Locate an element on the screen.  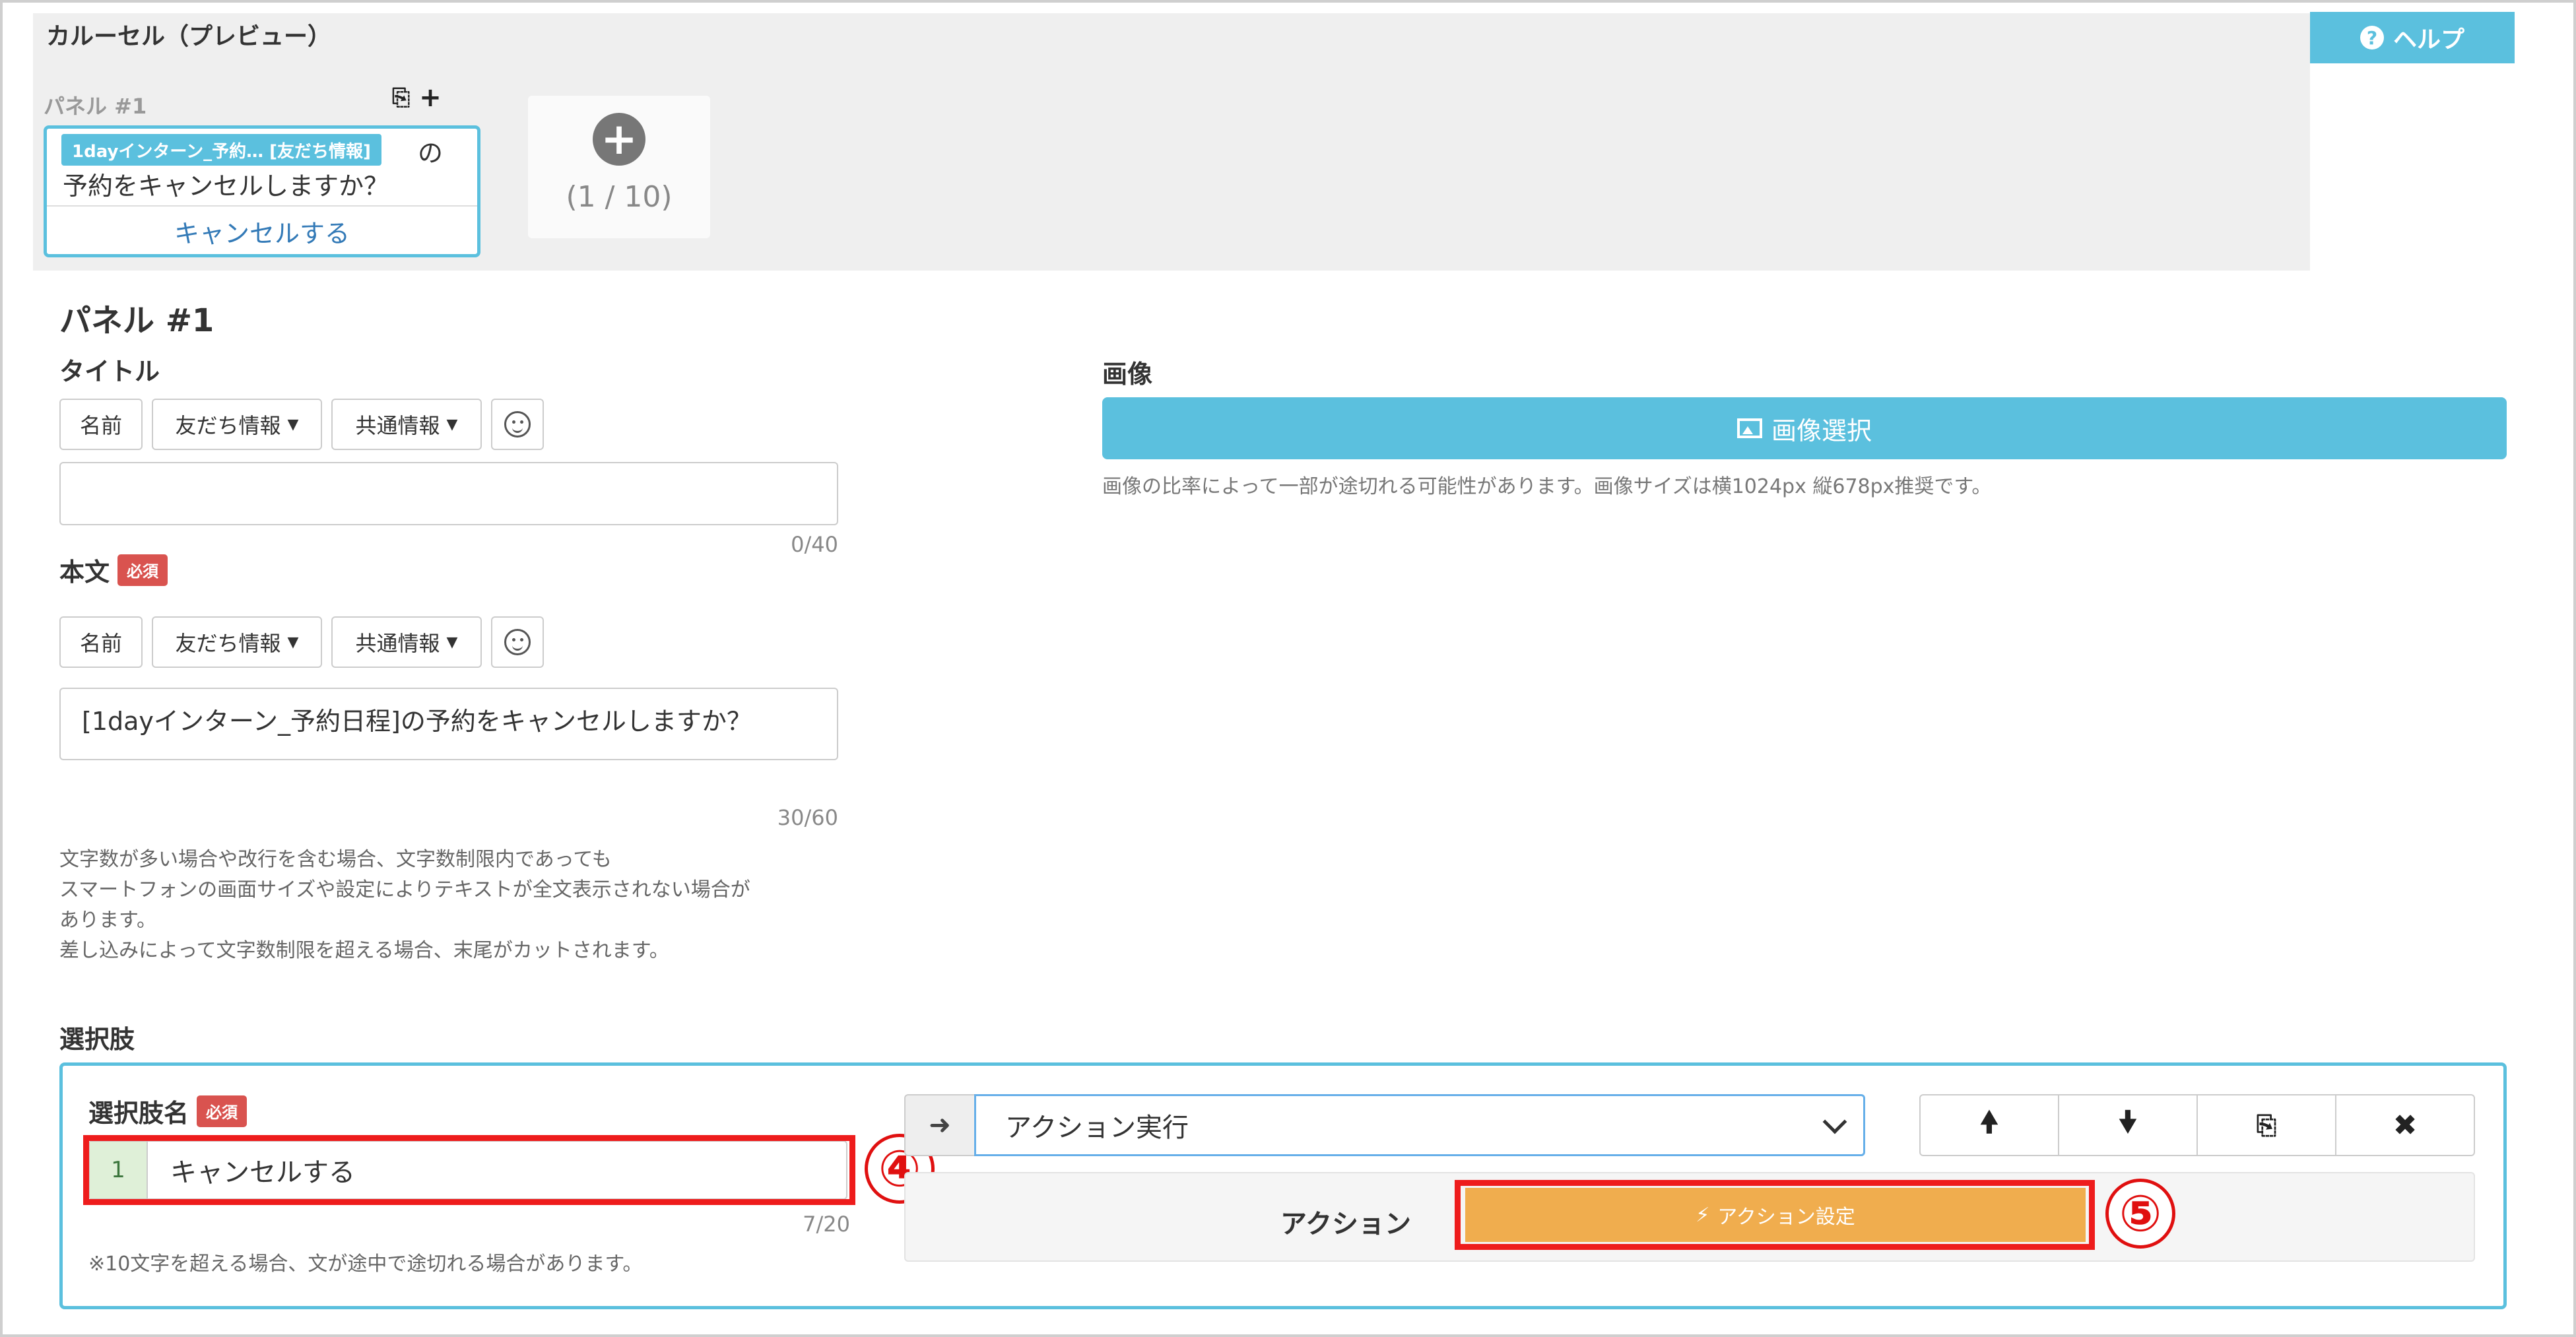
question-icon: ? is located at coordinates (2372, 37).